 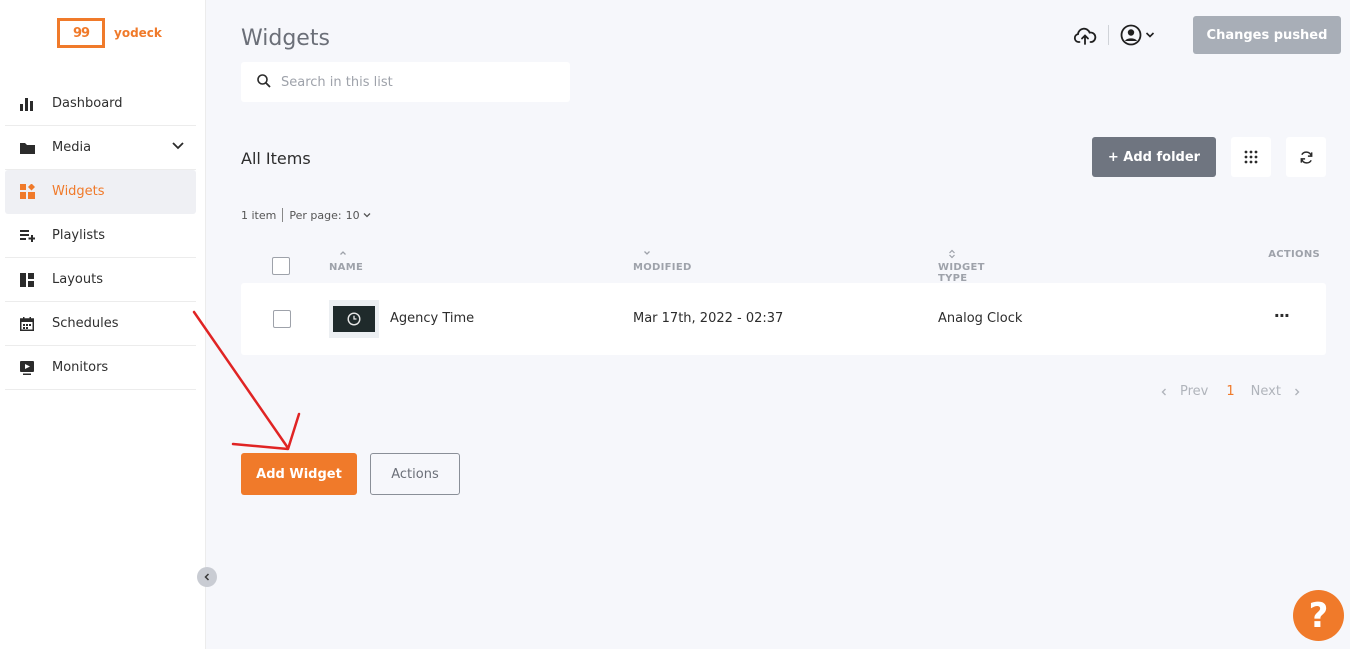 I want to click on logo-mark: 99, so click(x=81, y=33).